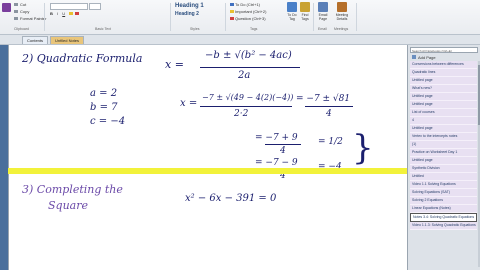  What do you see at coordinates (30, 18) in the screenshot?
I see `format-painter-button: Format Painter` at bounding box center [30, 18].